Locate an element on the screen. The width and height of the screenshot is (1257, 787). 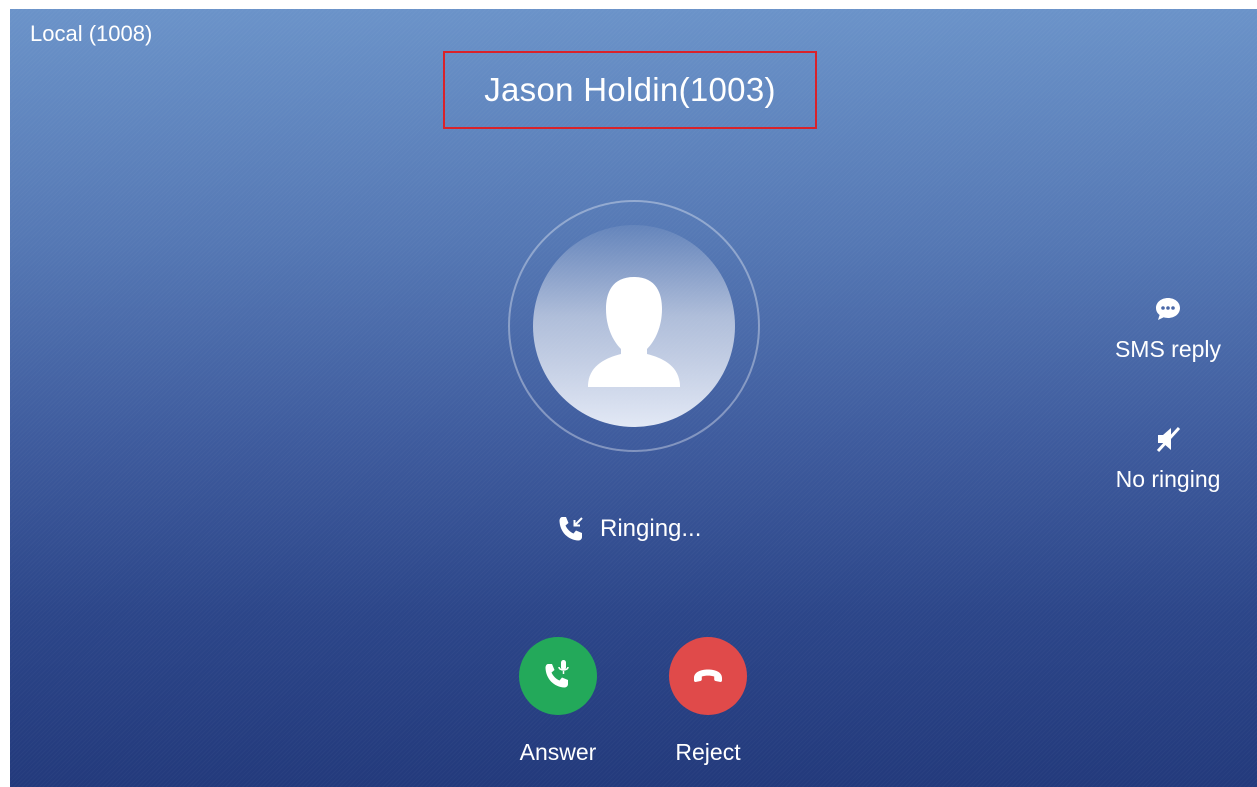
speaker-mute-icon is located at coordinates (1168, 439).